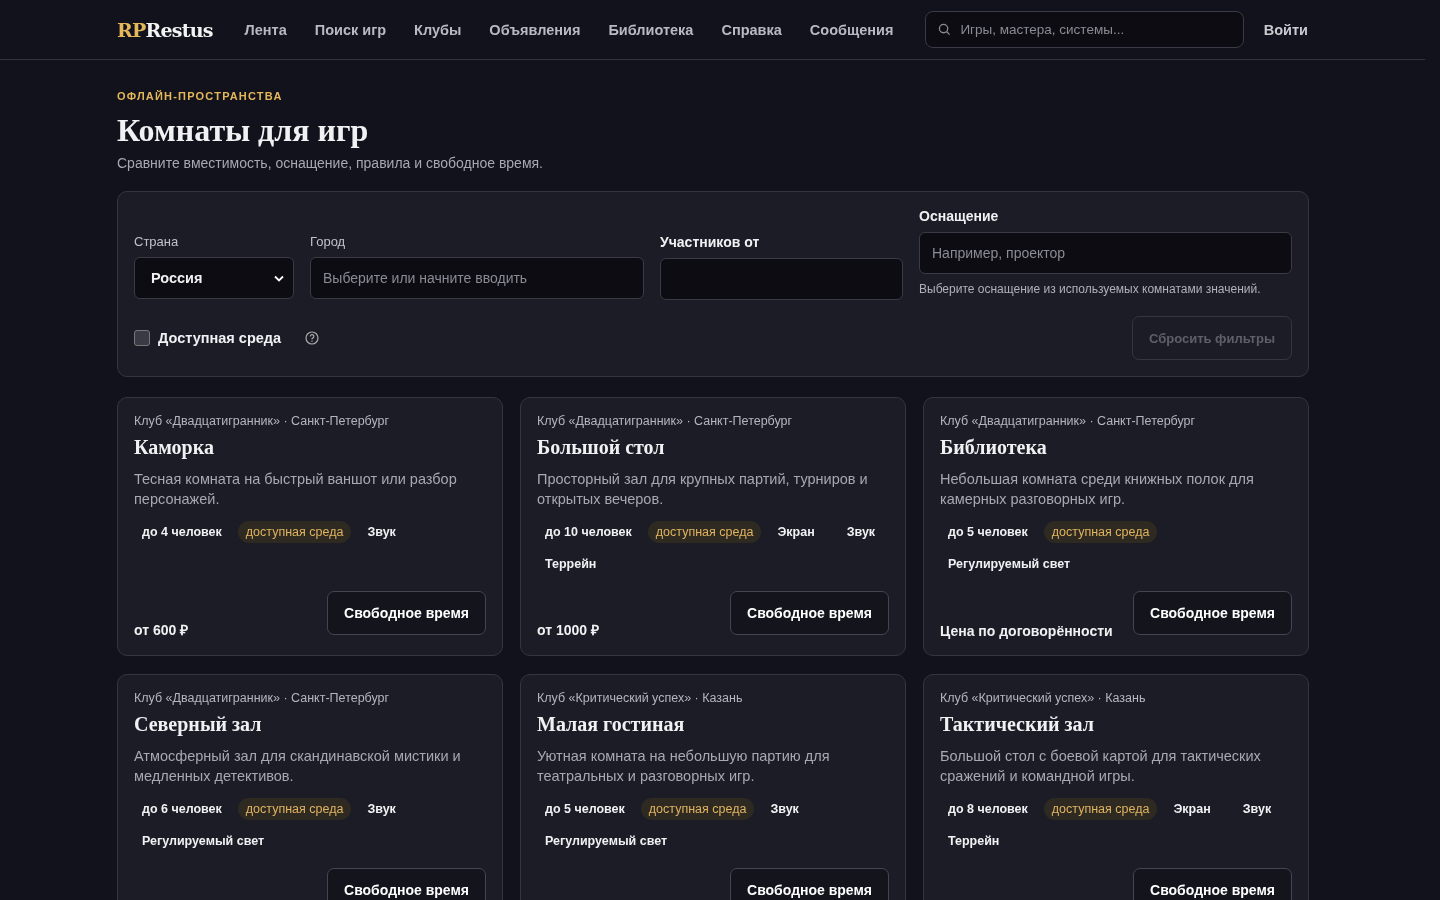 The height and width of the screenshot is (900, 1440). What do you see at coordinates (684, 766) in the screenshot?
I see `room-description: Уютная комната на небольшую партию для театральных и разговорных игр.` at bounding box center [684, 766].